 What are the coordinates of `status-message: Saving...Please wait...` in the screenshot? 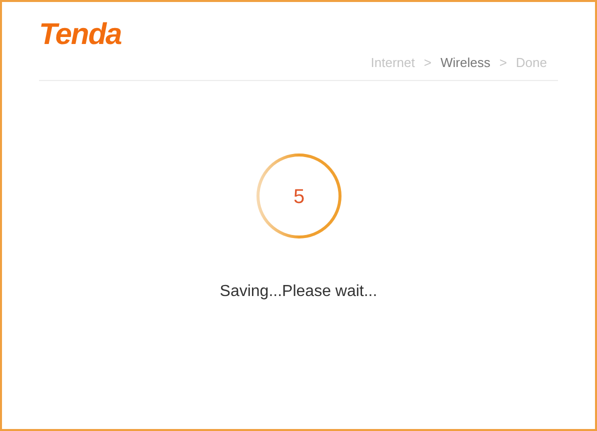 It's located at (299, 292).